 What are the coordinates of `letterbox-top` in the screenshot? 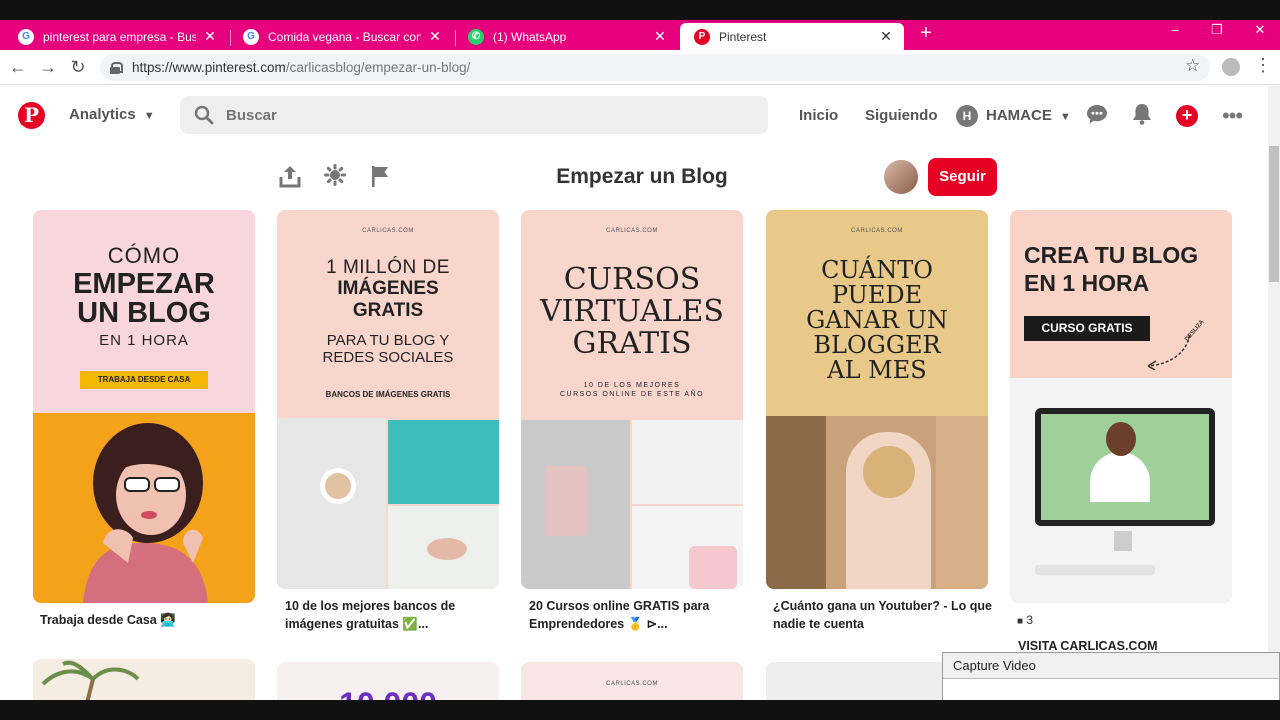 It's located at (640, 10).